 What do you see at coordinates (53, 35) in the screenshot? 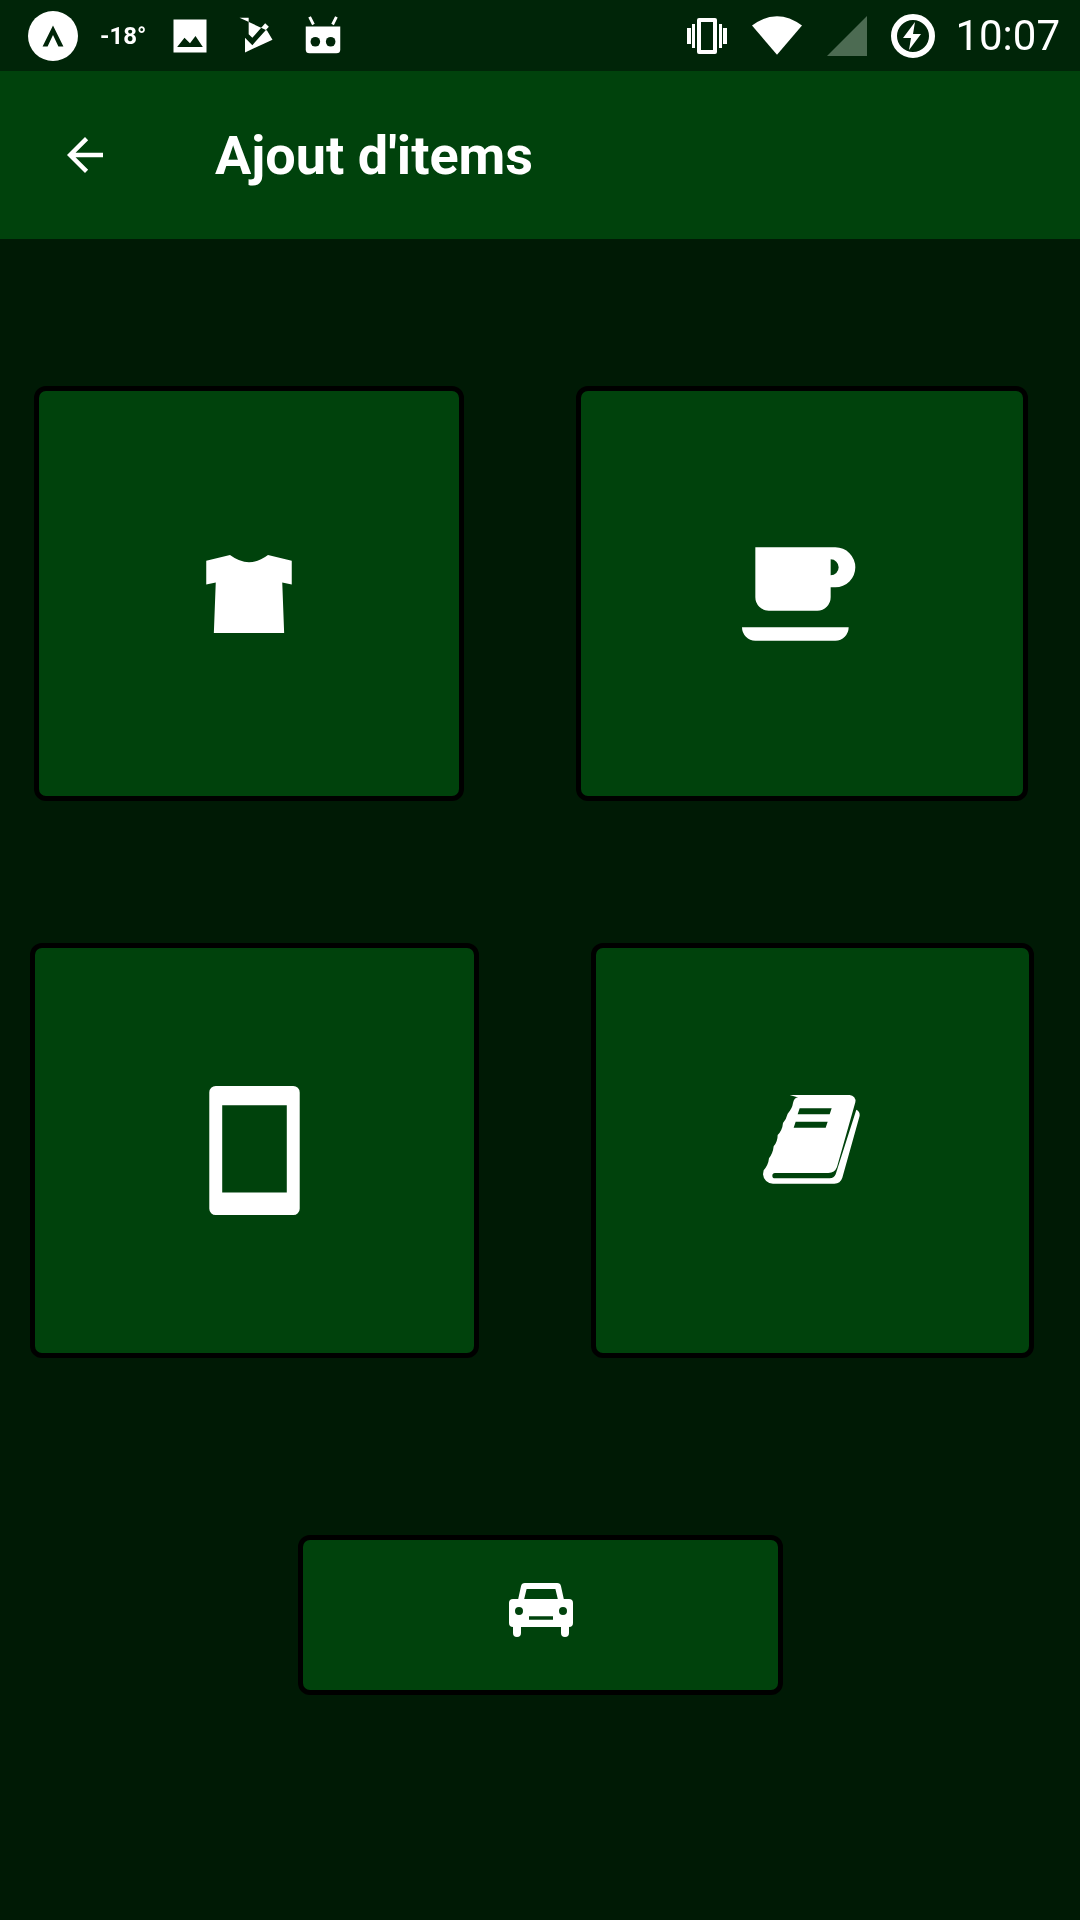
I see `app-logo-icon` at bounding box center [53, 35].